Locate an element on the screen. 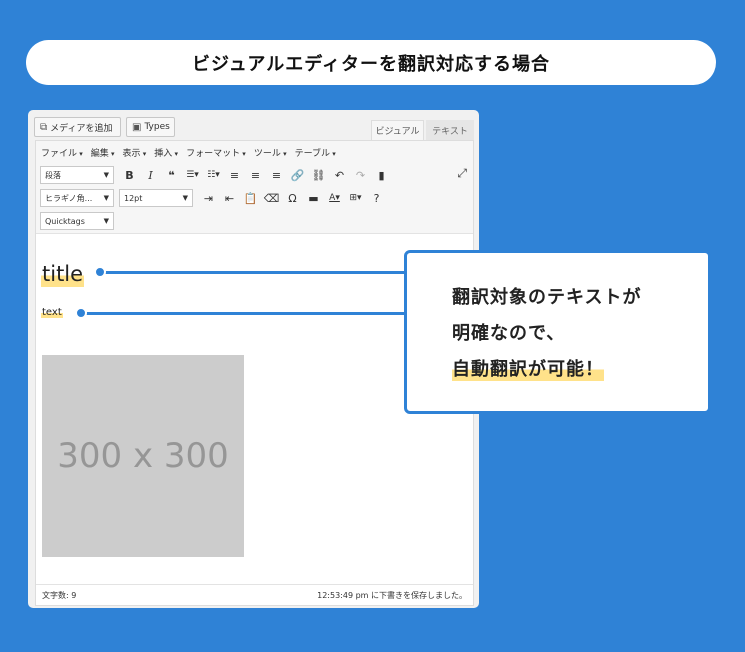 Image resolution: width=745 pixels, height=652 pixels. tab-text: テキスト is located at coordinates (450, 130).